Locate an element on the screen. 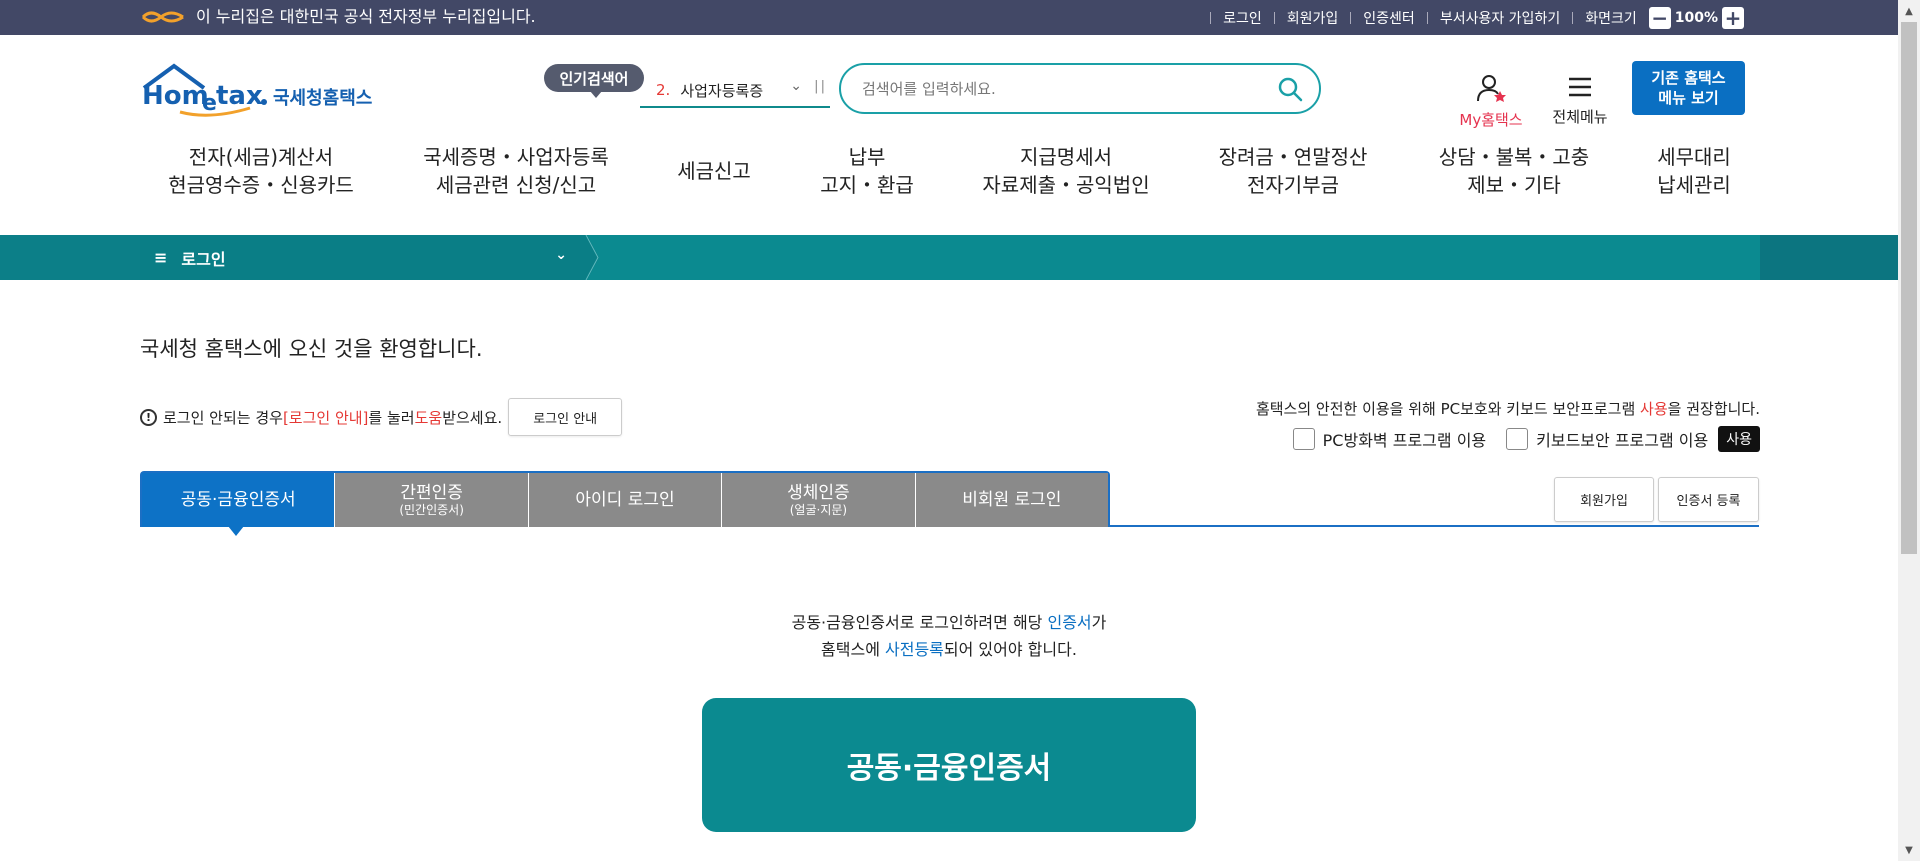 This screenshot has height=861, width=1920. gnb-item-einvoice: 전자(세금)계산서 현금영수증・신용카드 is located at coordinates (261, 171).